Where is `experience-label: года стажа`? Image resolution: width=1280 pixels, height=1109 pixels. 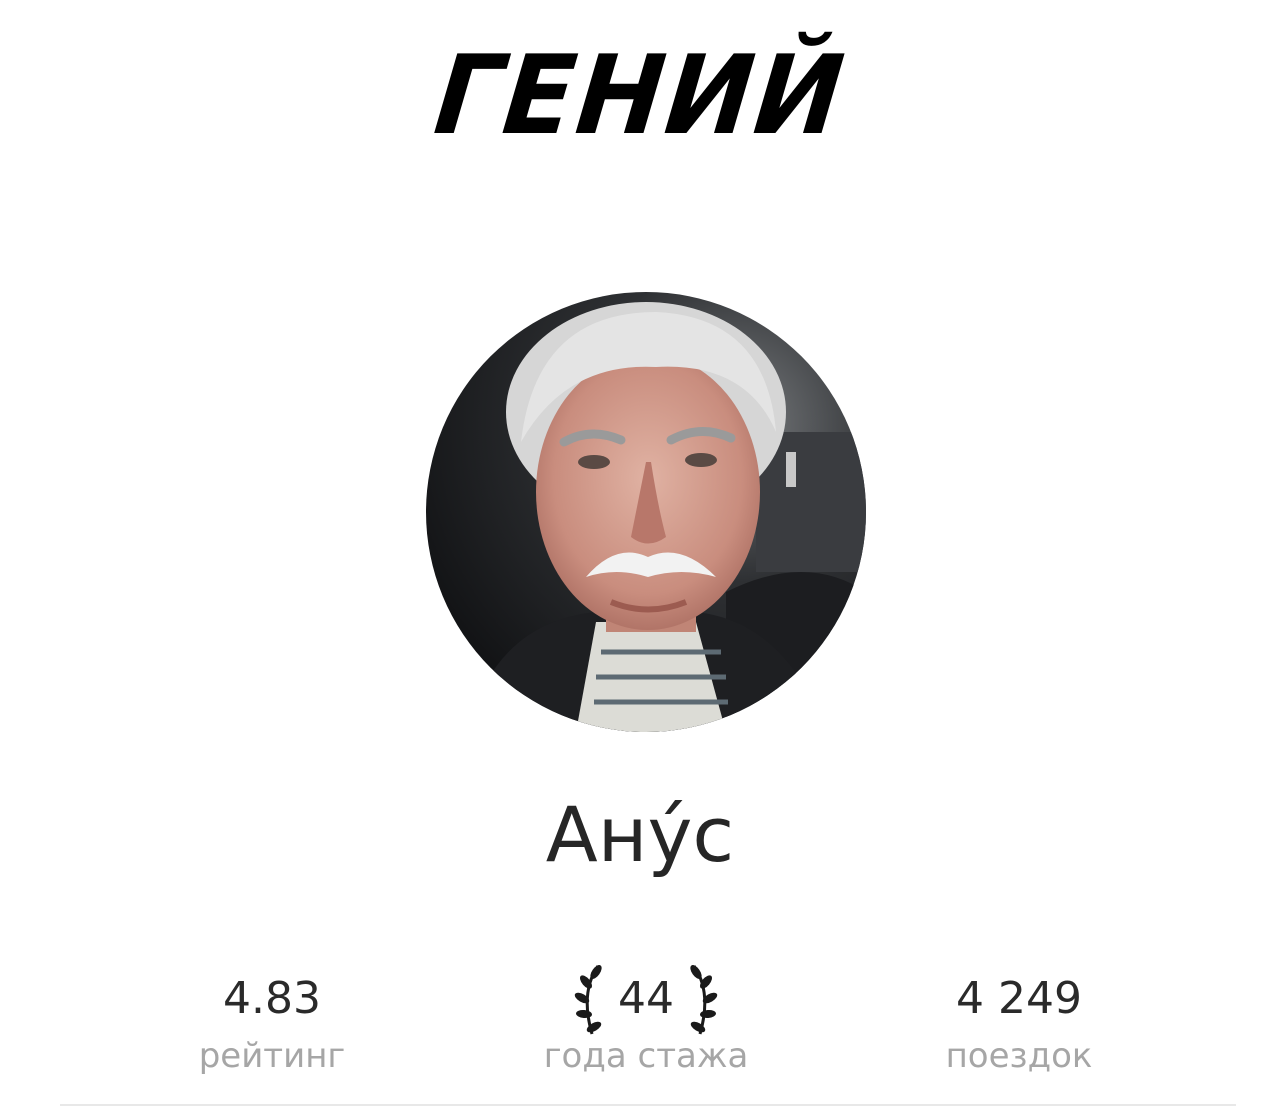 experience-label: года стажа is located at coordinates (646, 1056).